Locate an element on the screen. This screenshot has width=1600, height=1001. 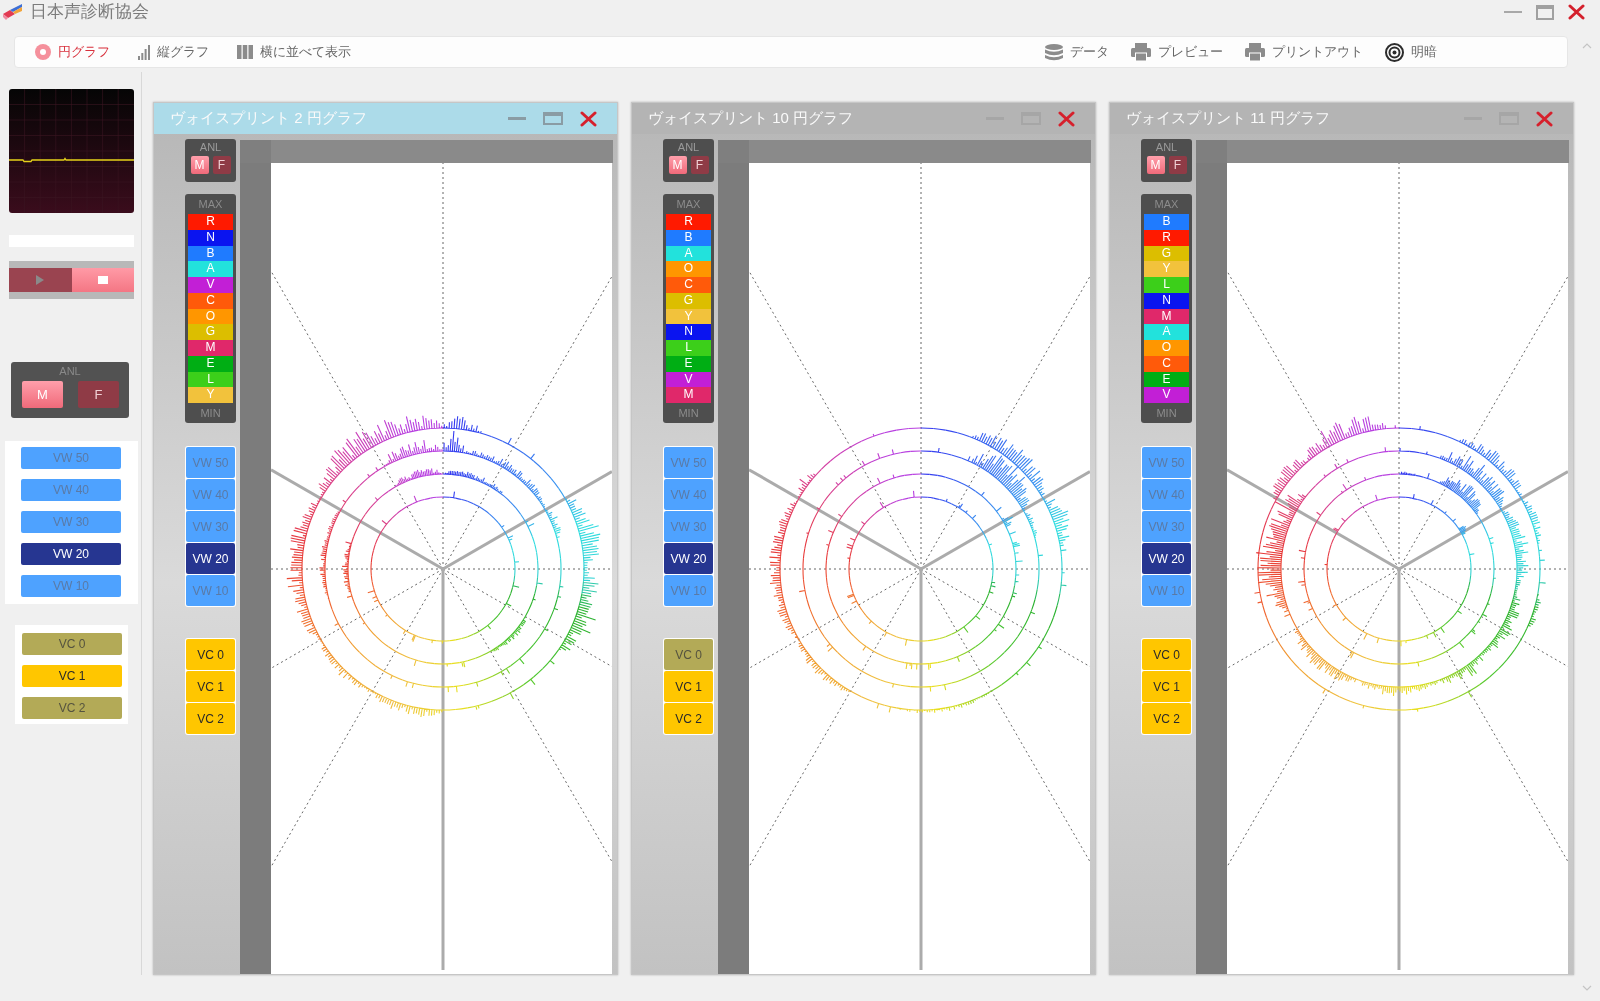
view-tab: 横に並べて表示 is located at coordinates (294, 52).